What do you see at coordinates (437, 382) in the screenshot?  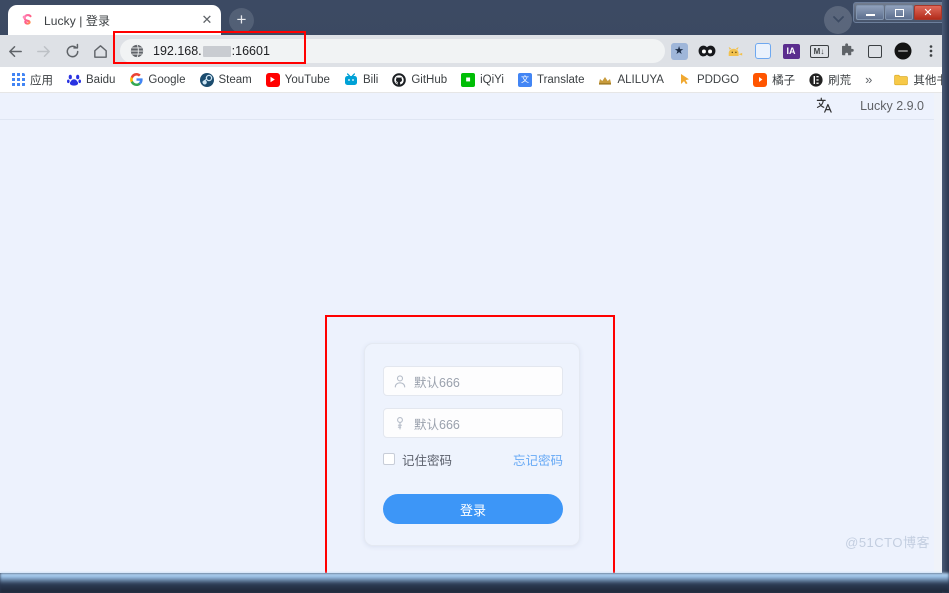 I see `username-placeholder: 默认666` at bounding box center [437, 382].